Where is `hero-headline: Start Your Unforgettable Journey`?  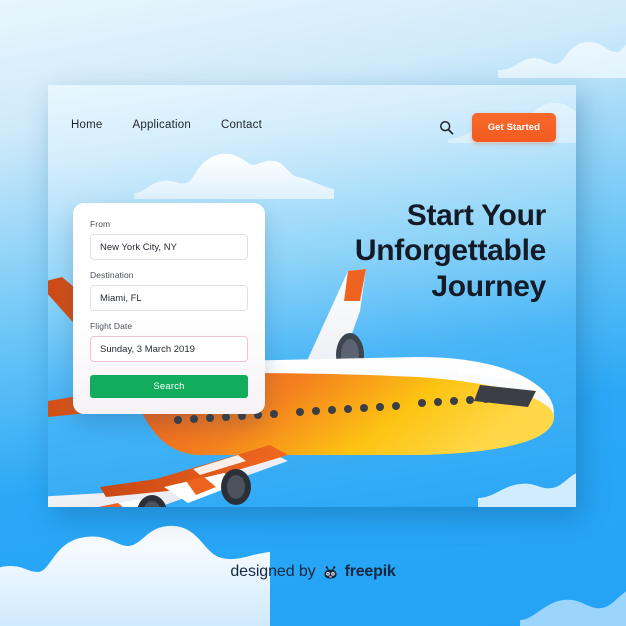 hero-headline: Start Your Unforgettable Journey is located at coordinates (396, 251).